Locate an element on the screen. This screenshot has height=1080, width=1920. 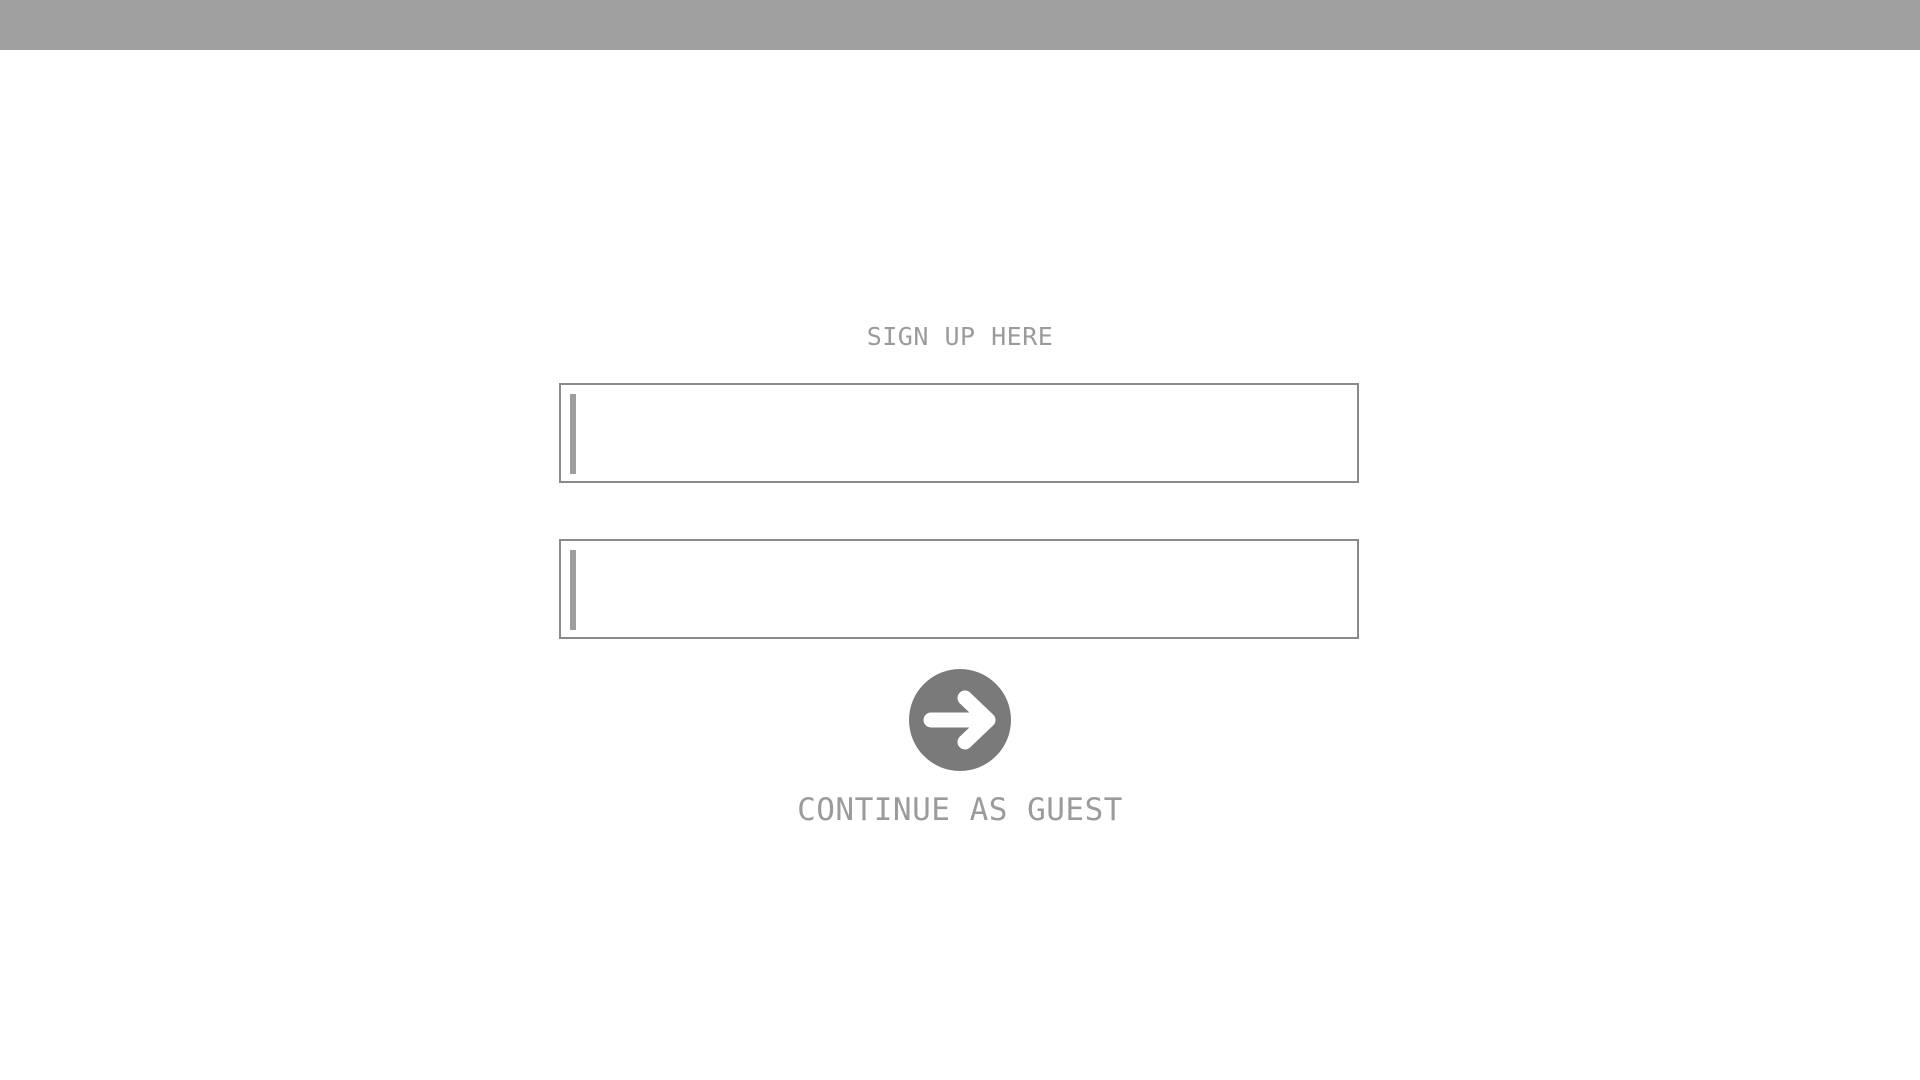
continue-as-guest-container: CONTINUE AS GUEST is located at coordinates (960, 810).